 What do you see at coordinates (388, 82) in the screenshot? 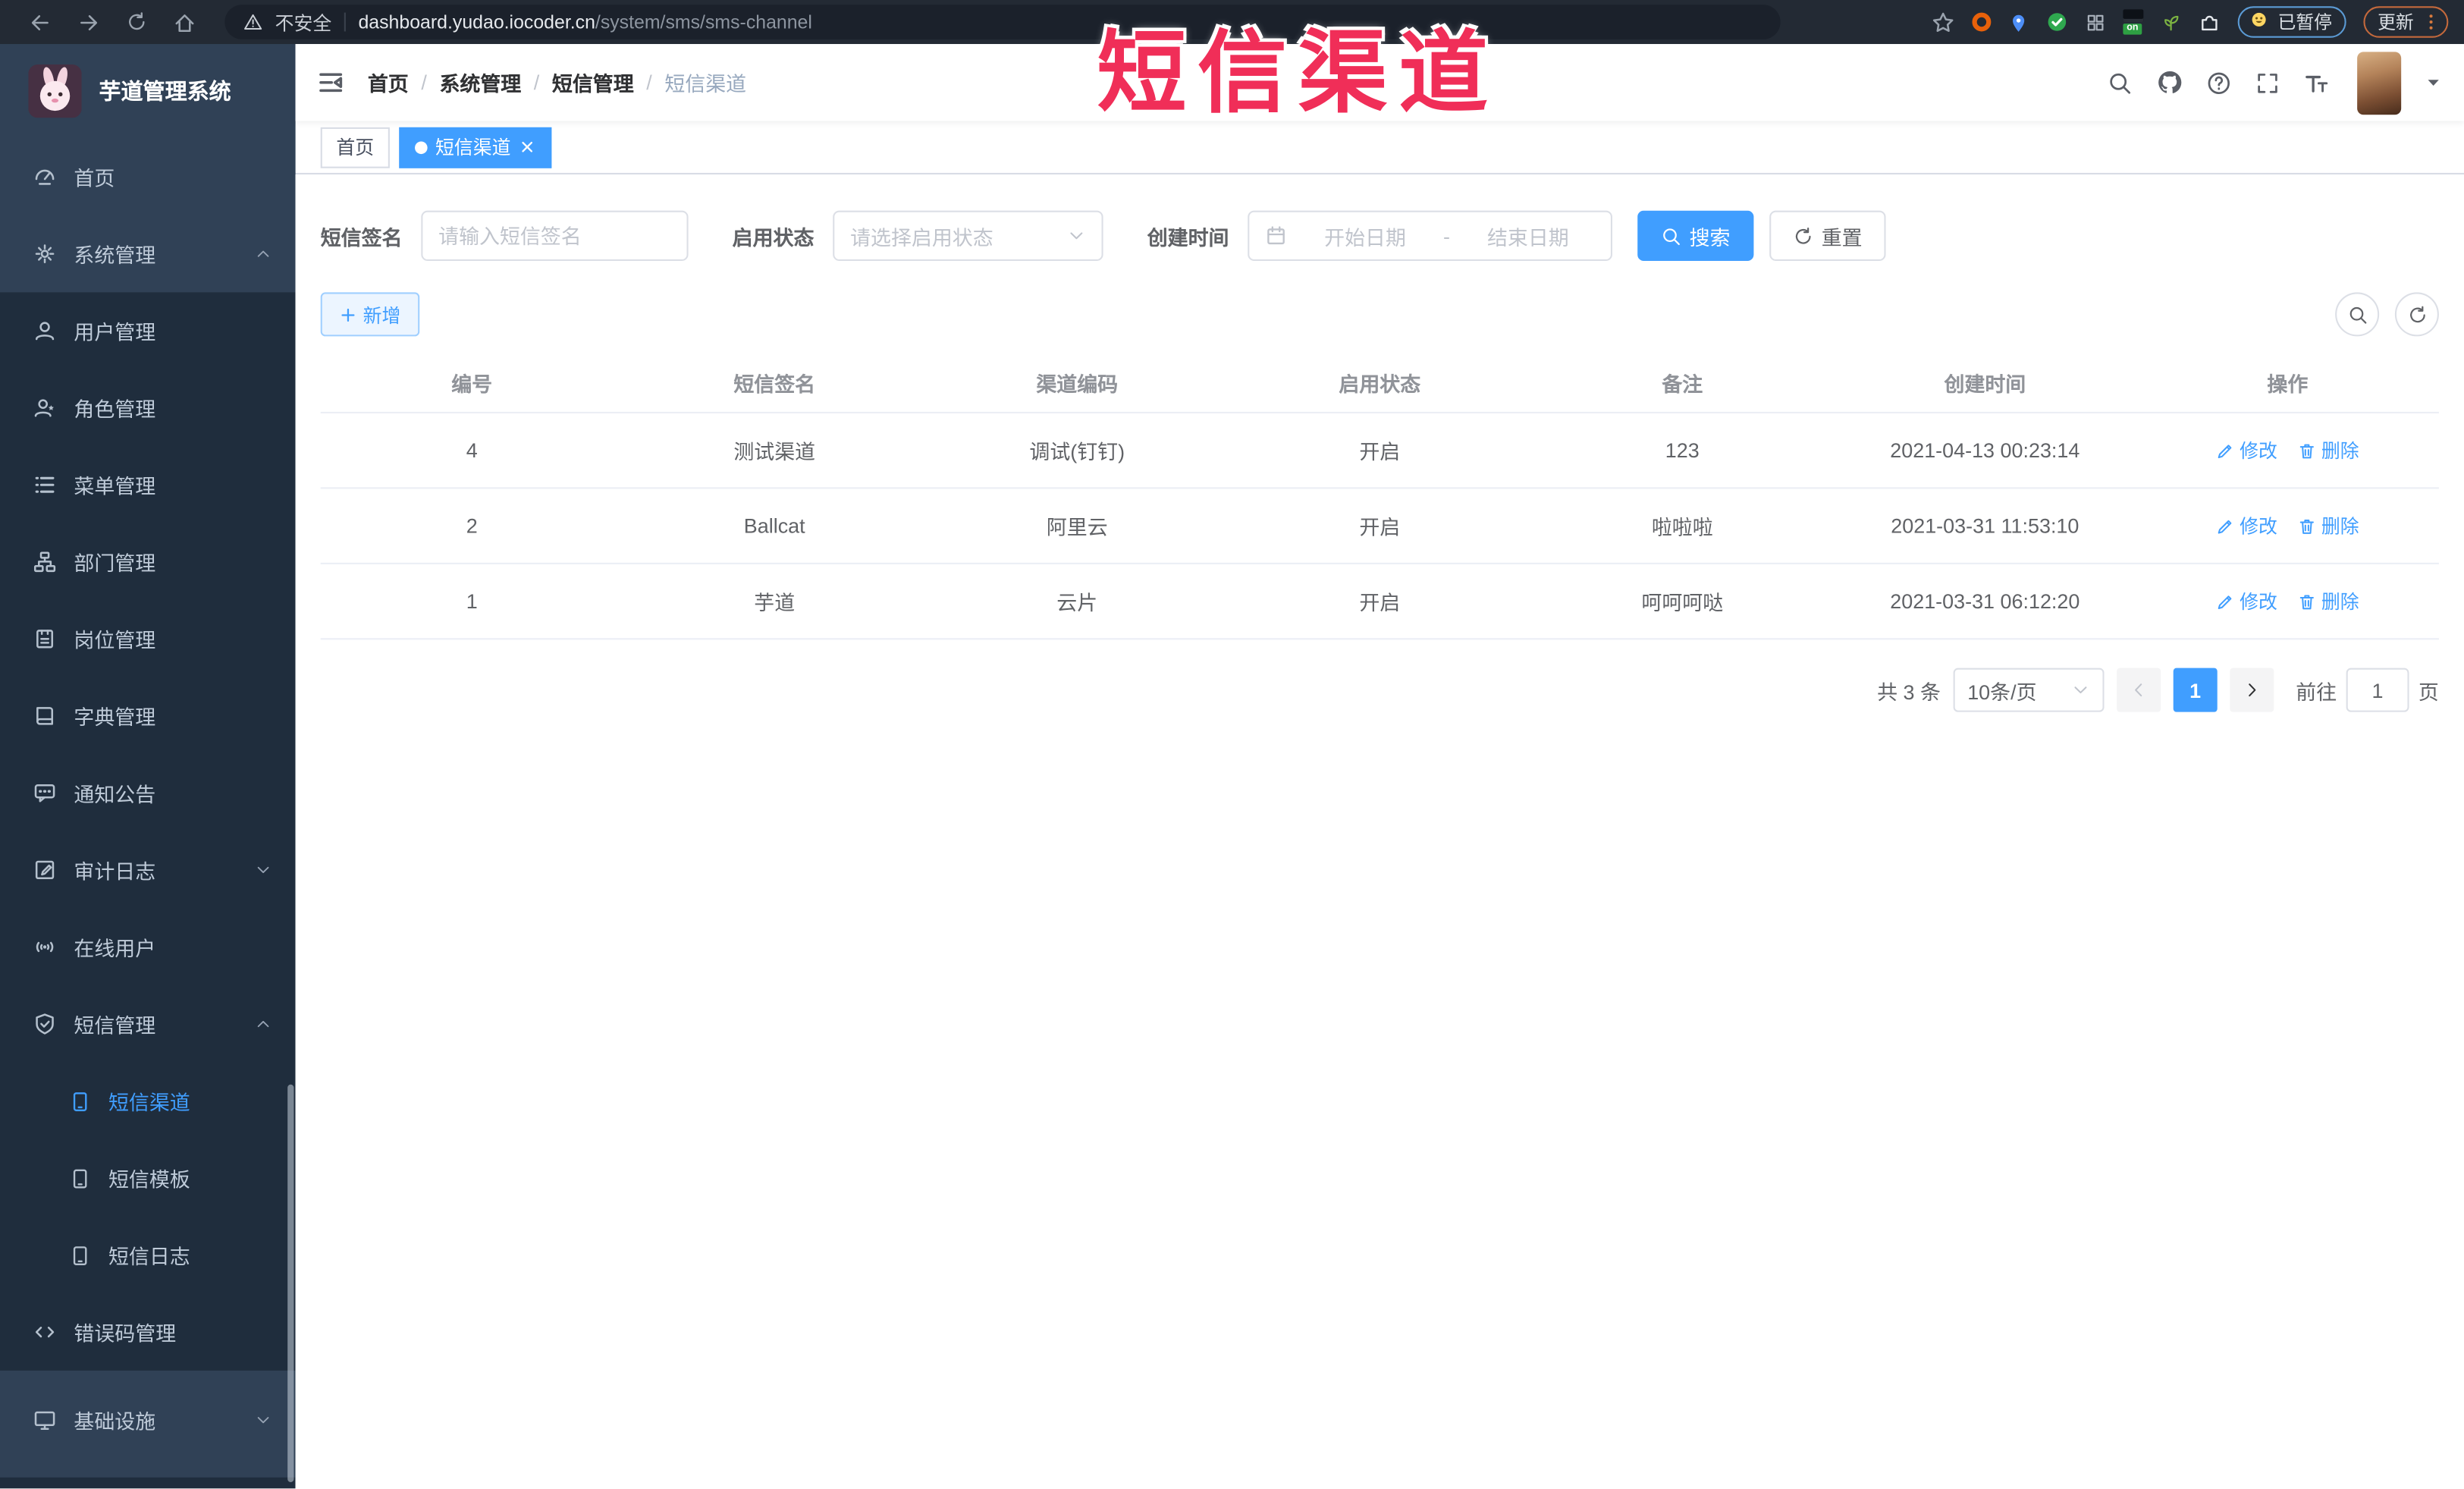
I see `breadcrumb-item: 首页` at bounding box center [388, 82].